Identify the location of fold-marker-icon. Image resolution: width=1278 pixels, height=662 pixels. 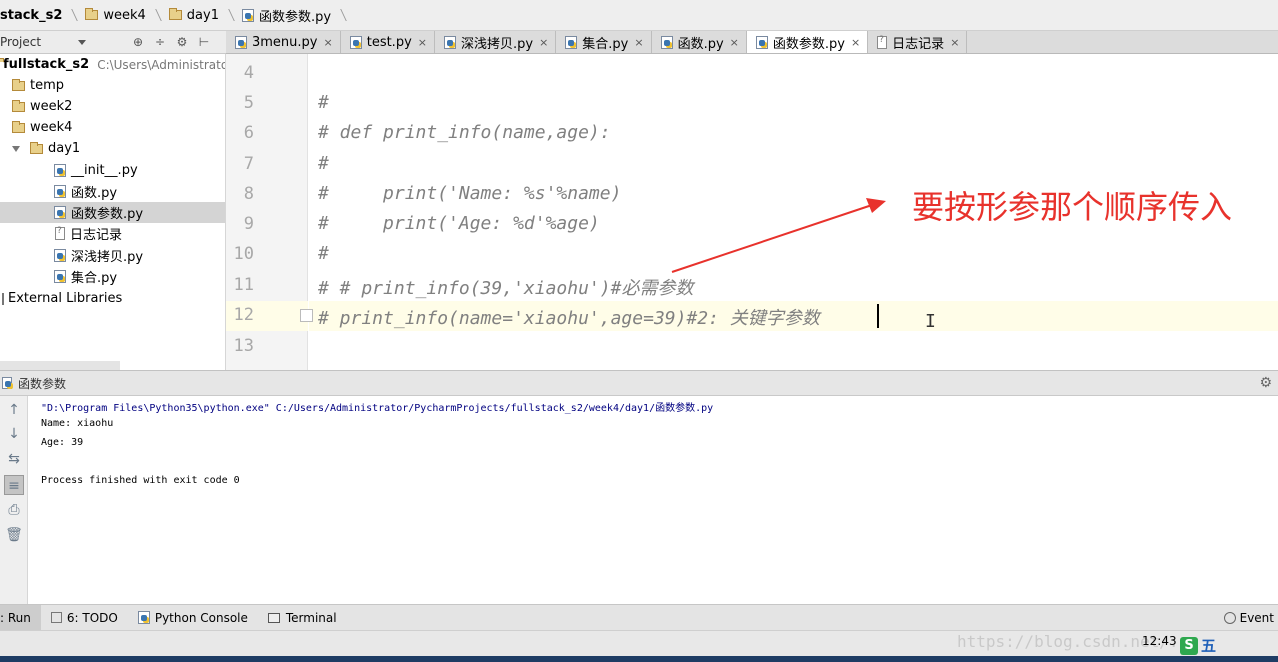
(306, 315).